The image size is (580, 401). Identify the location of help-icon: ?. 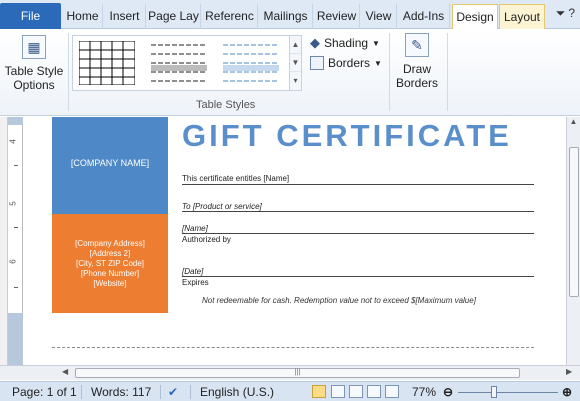
(573, 13).